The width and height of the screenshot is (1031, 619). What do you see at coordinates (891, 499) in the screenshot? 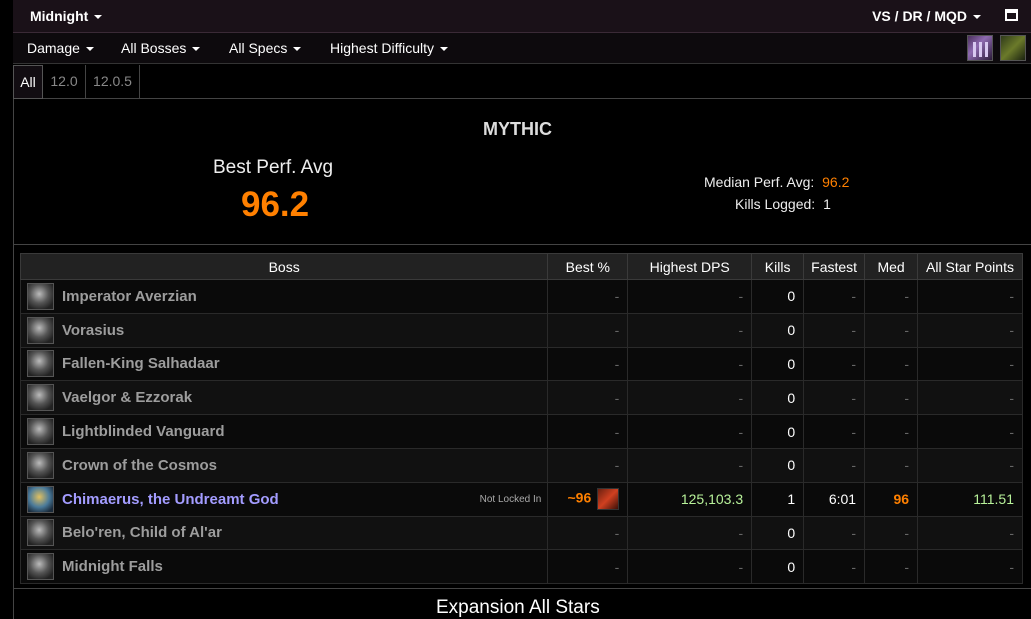
I see `med-cell: 96` at bounding box center [891, 499].